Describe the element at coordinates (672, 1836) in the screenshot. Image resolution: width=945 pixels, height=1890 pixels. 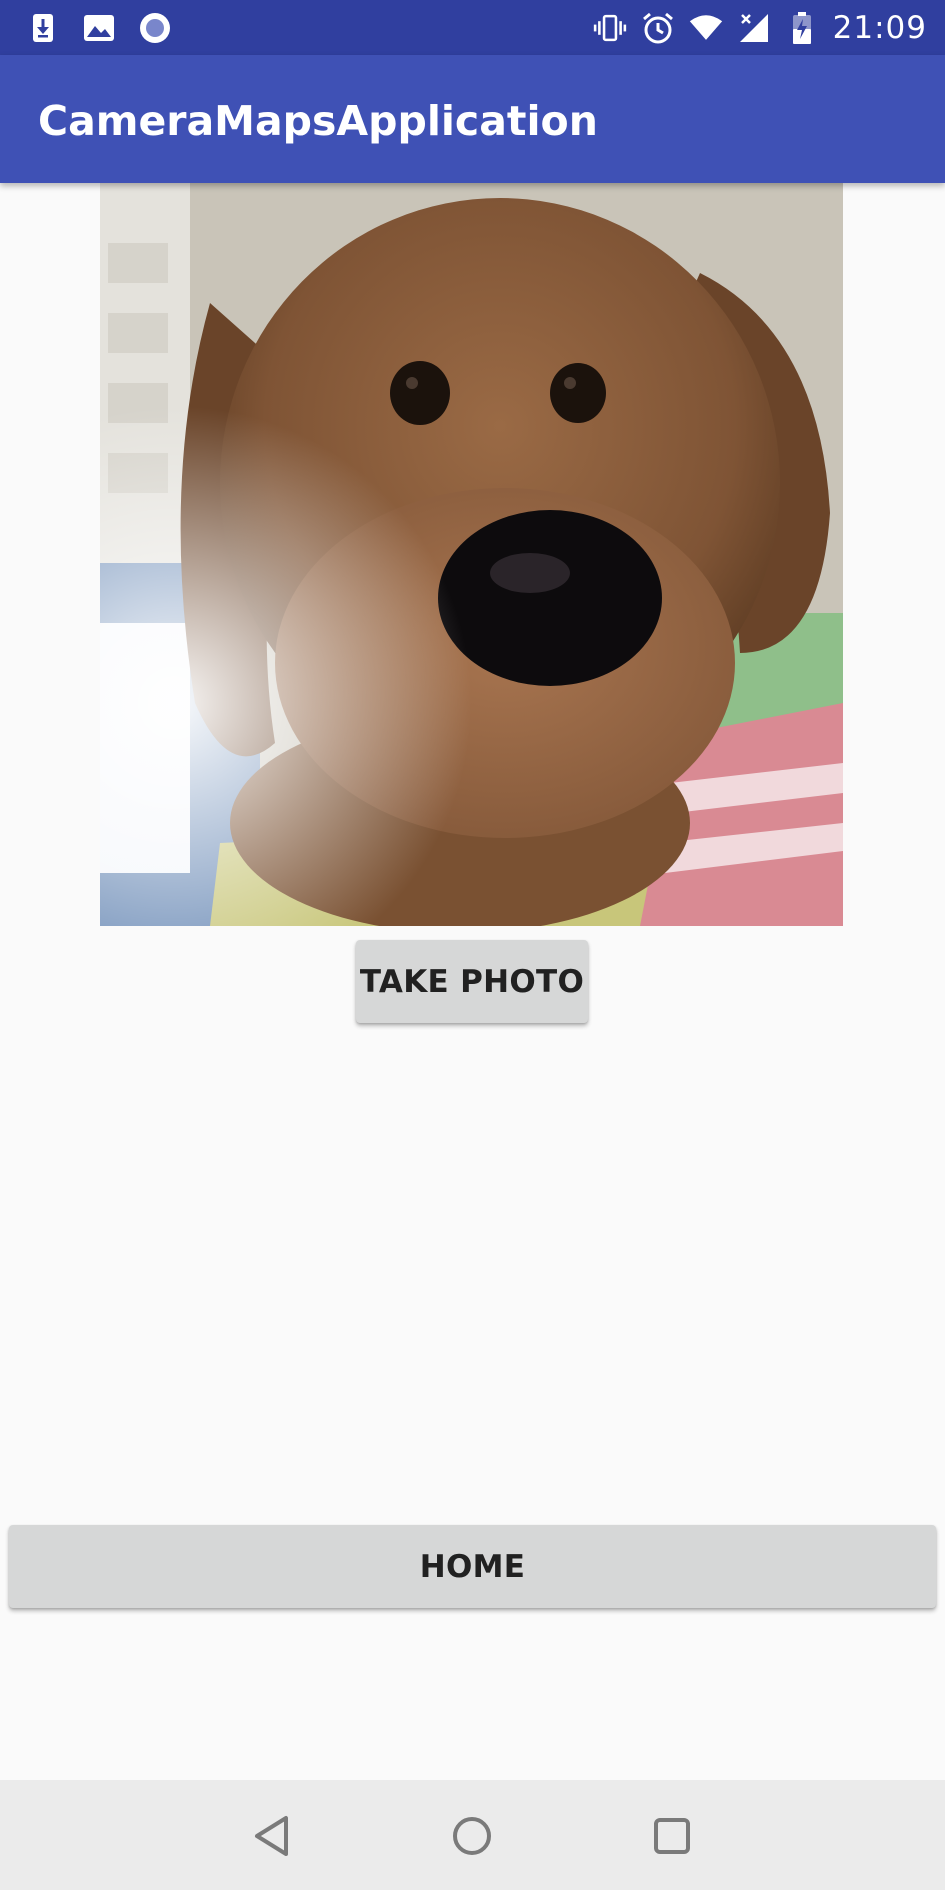
I see `recents-icon` at that location.